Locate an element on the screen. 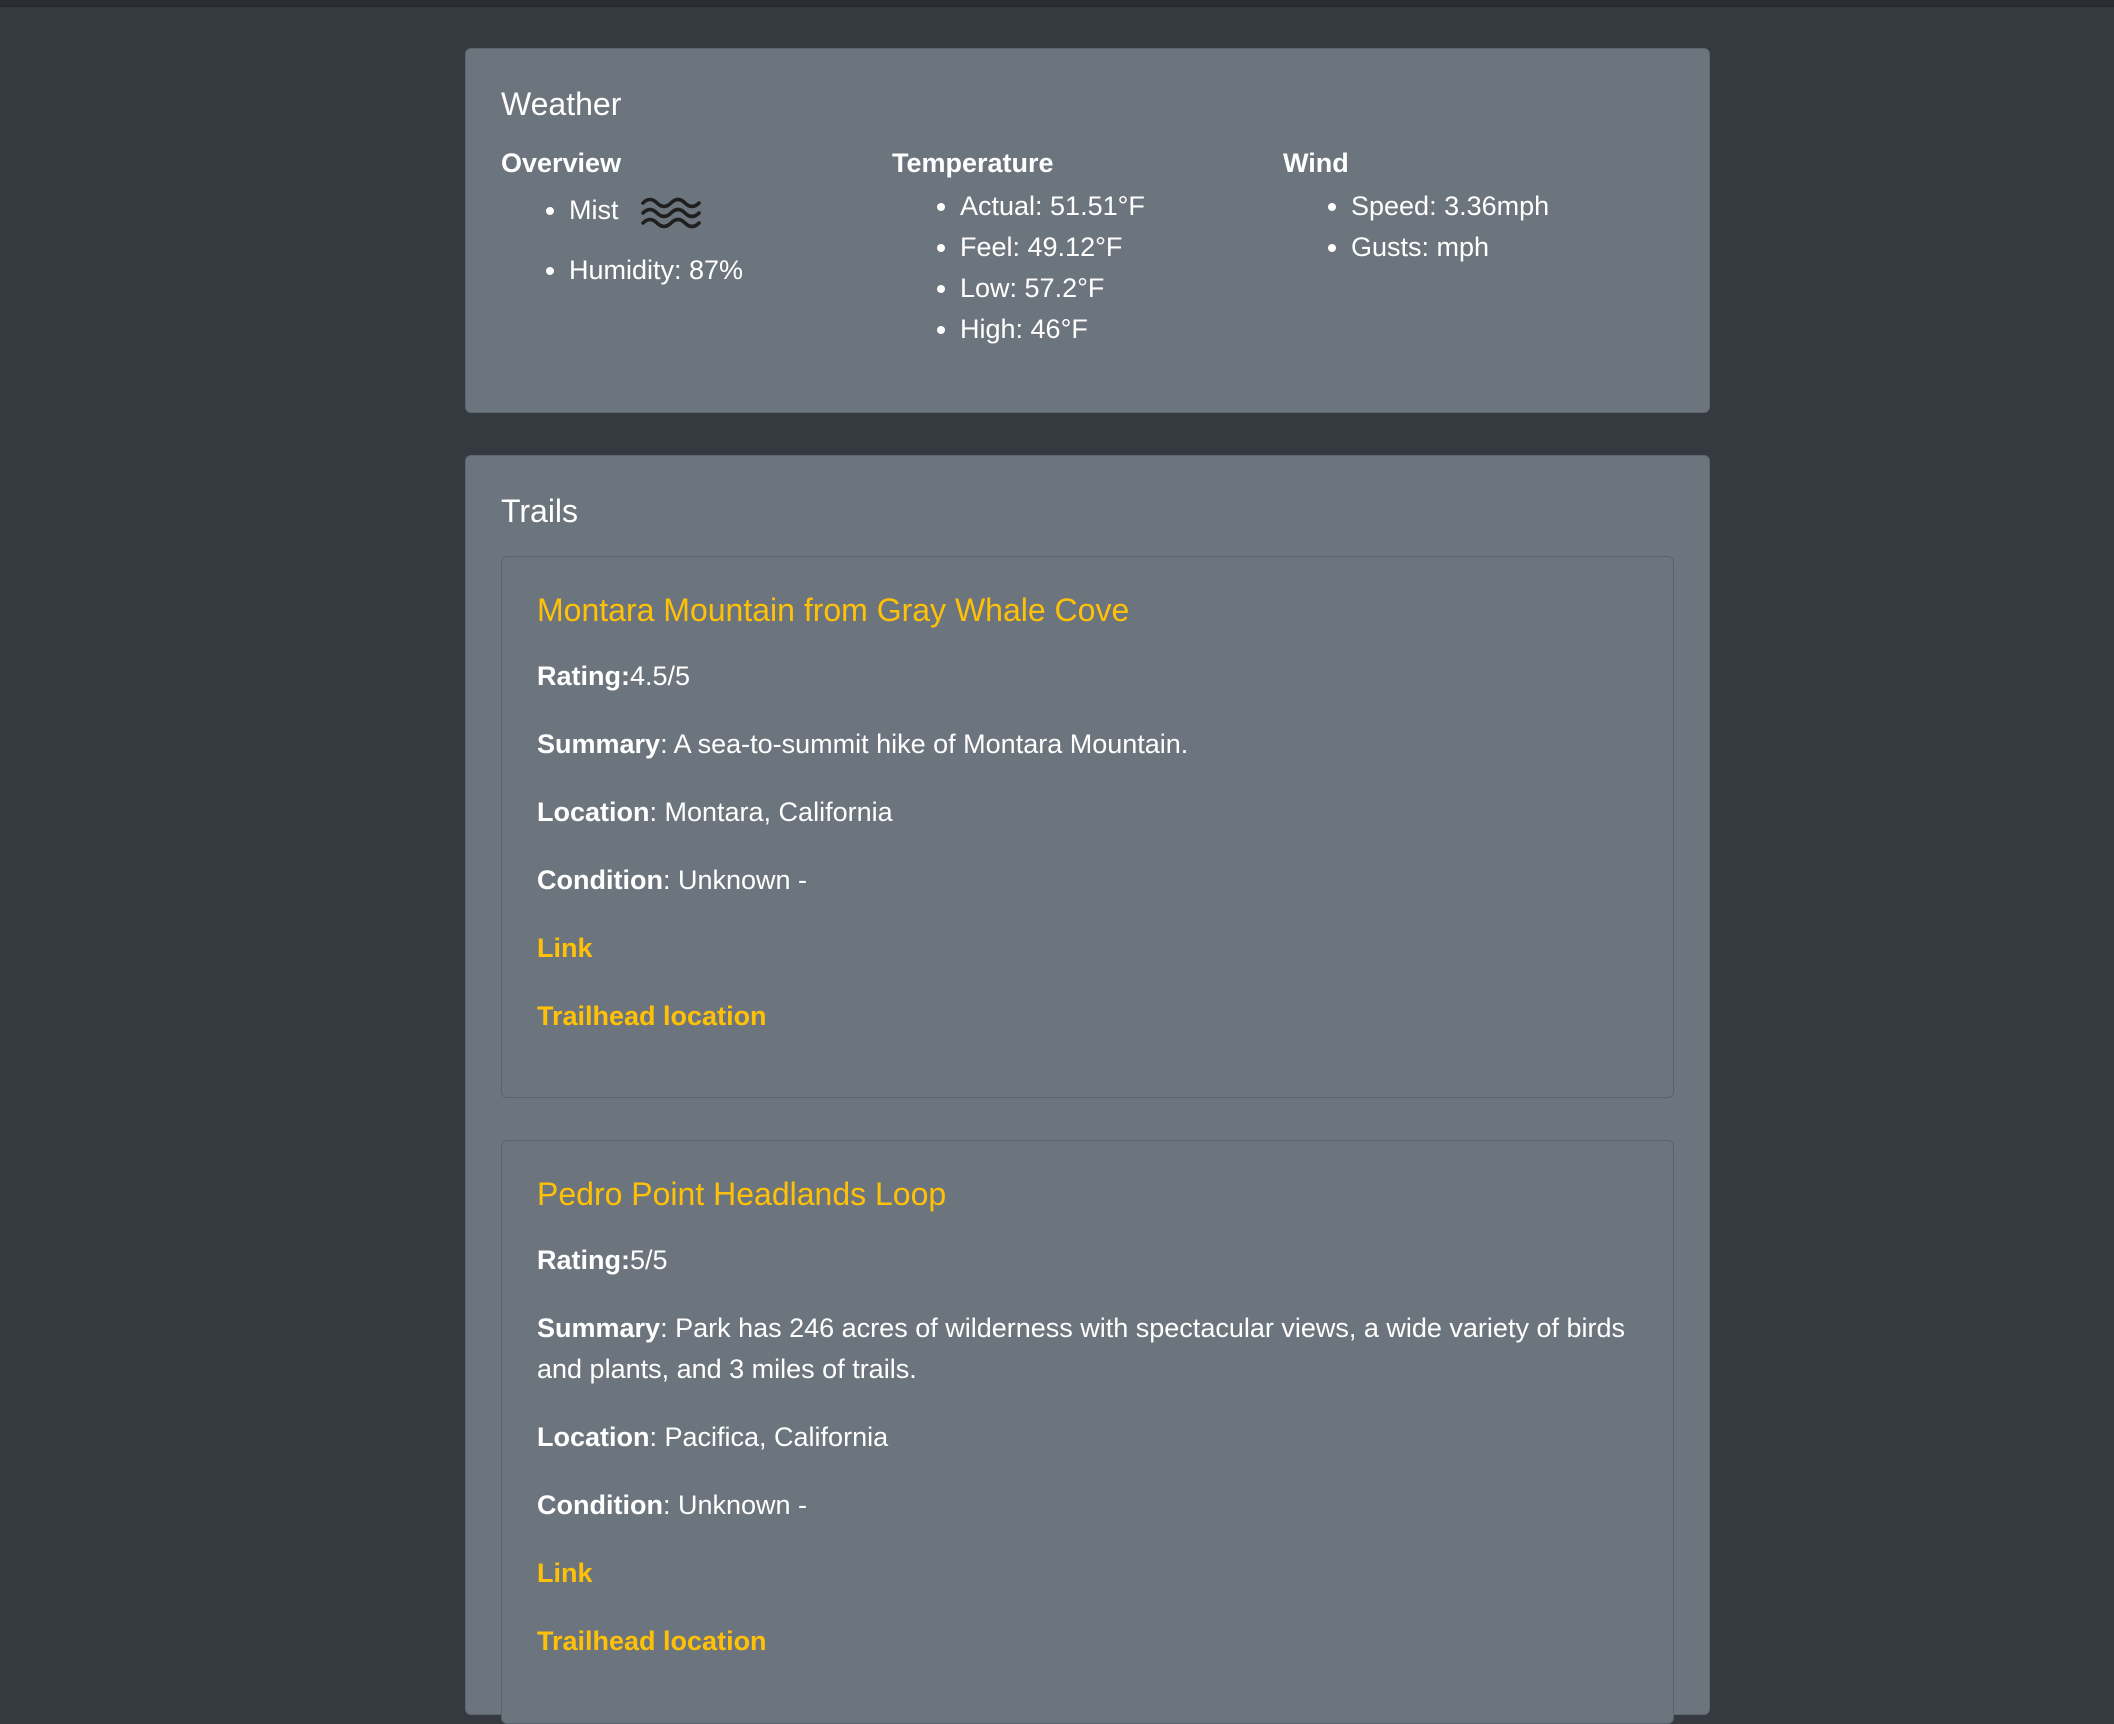 Image resolution: width=2114 pixels, height=1724 pixels. trail-rating: Rating:5/5 is located at coordinates (1087, 1260).